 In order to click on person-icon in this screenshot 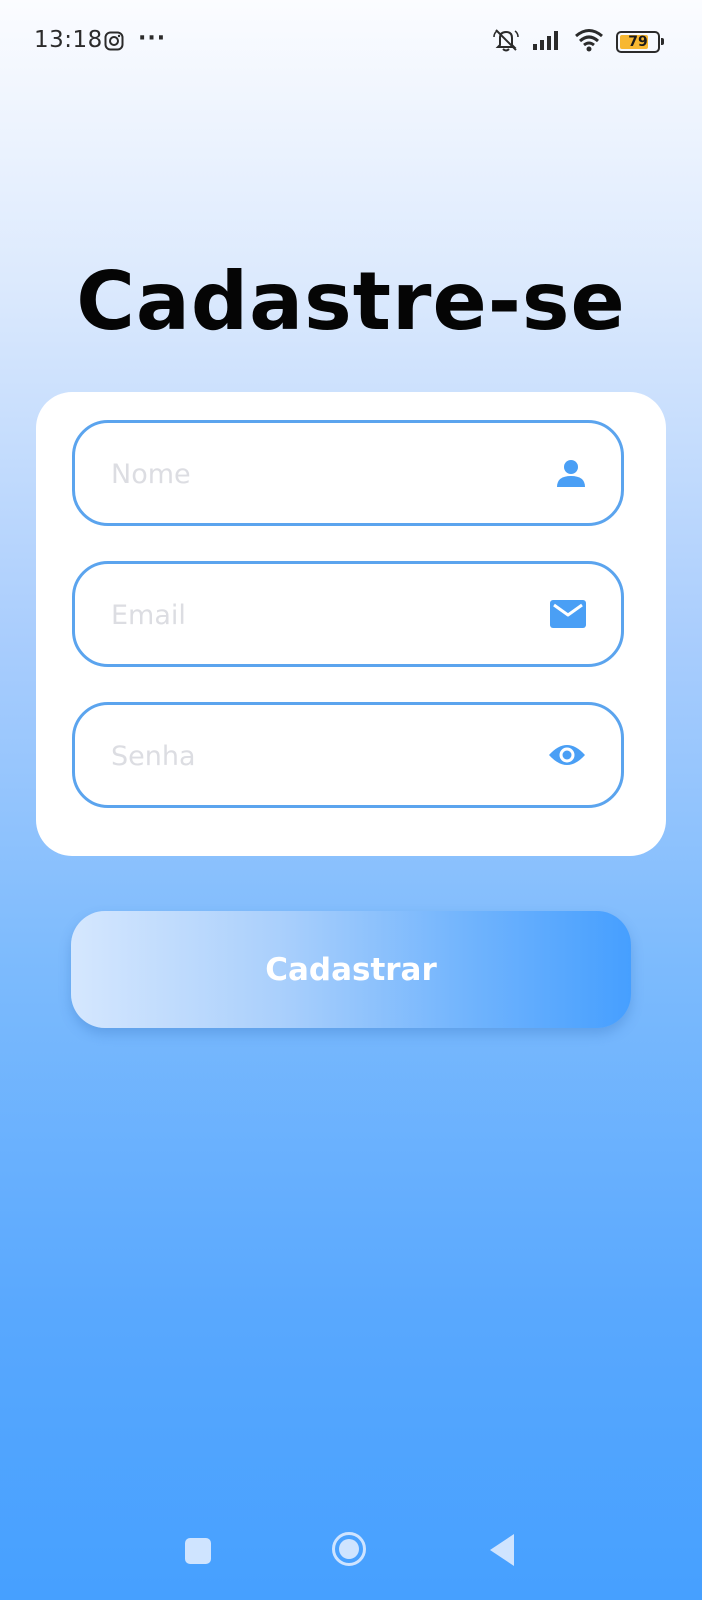, I will do `click(571, 473)`.